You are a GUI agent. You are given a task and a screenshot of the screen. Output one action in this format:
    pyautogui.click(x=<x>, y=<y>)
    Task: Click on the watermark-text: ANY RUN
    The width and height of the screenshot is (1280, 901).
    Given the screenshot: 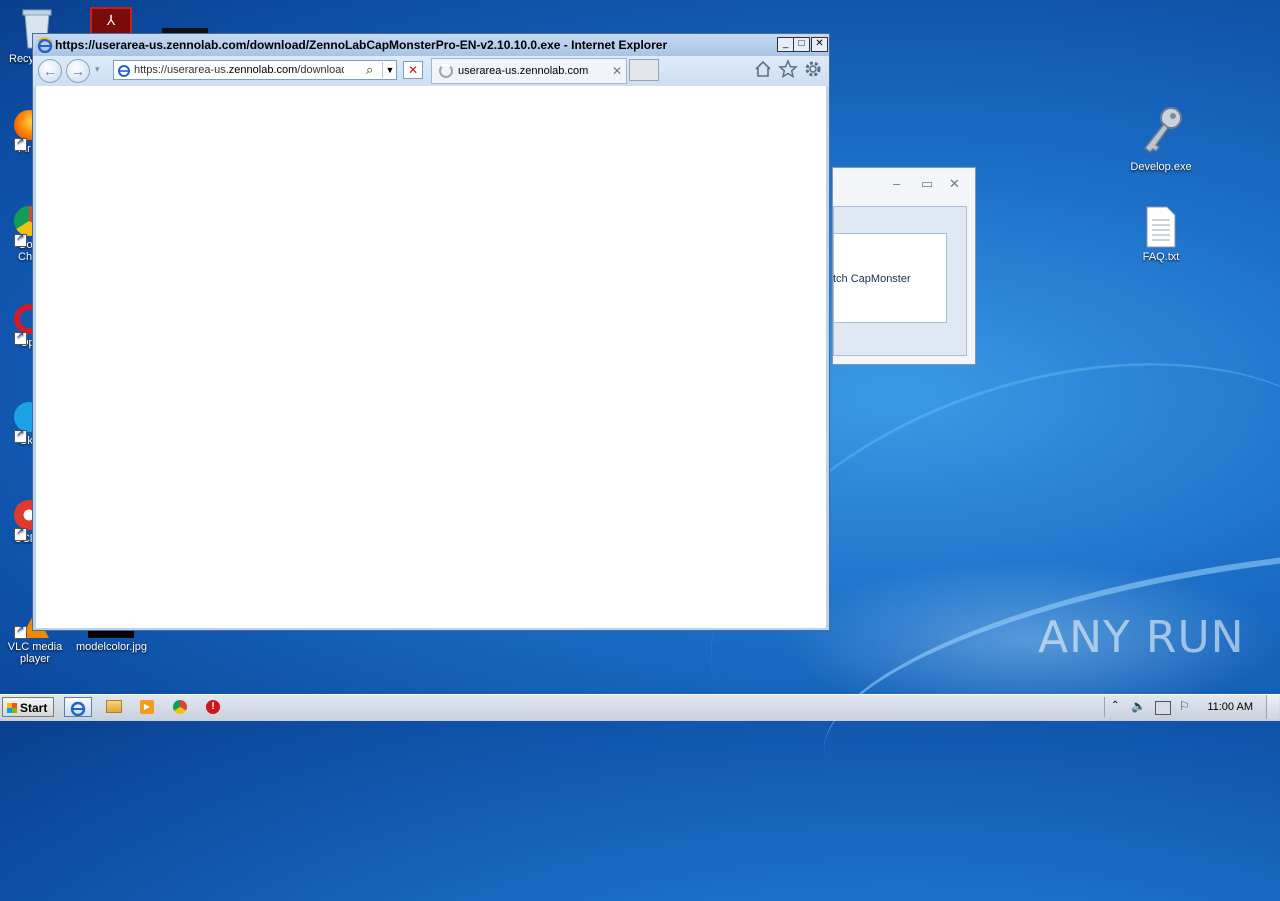 What is the action you would take?
    pyautogui.click(x=1141, y=637)
    